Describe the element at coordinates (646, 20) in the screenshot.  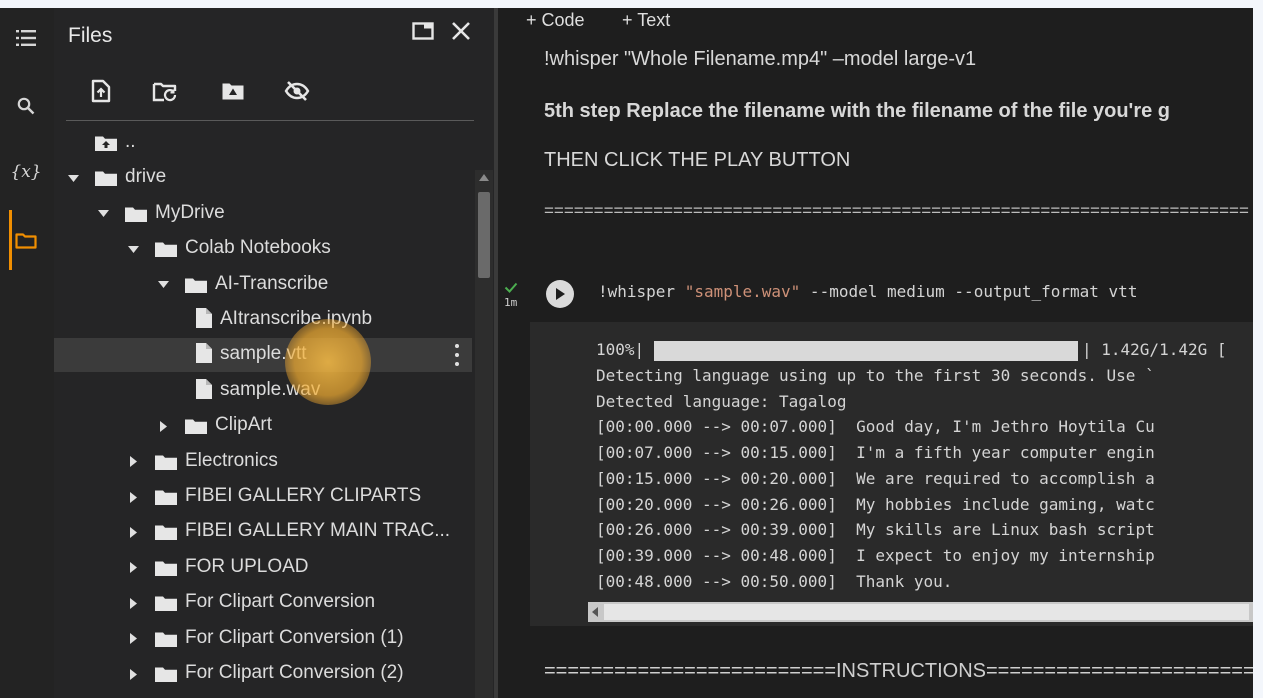
I see `add-text-button: + Text` at that location.